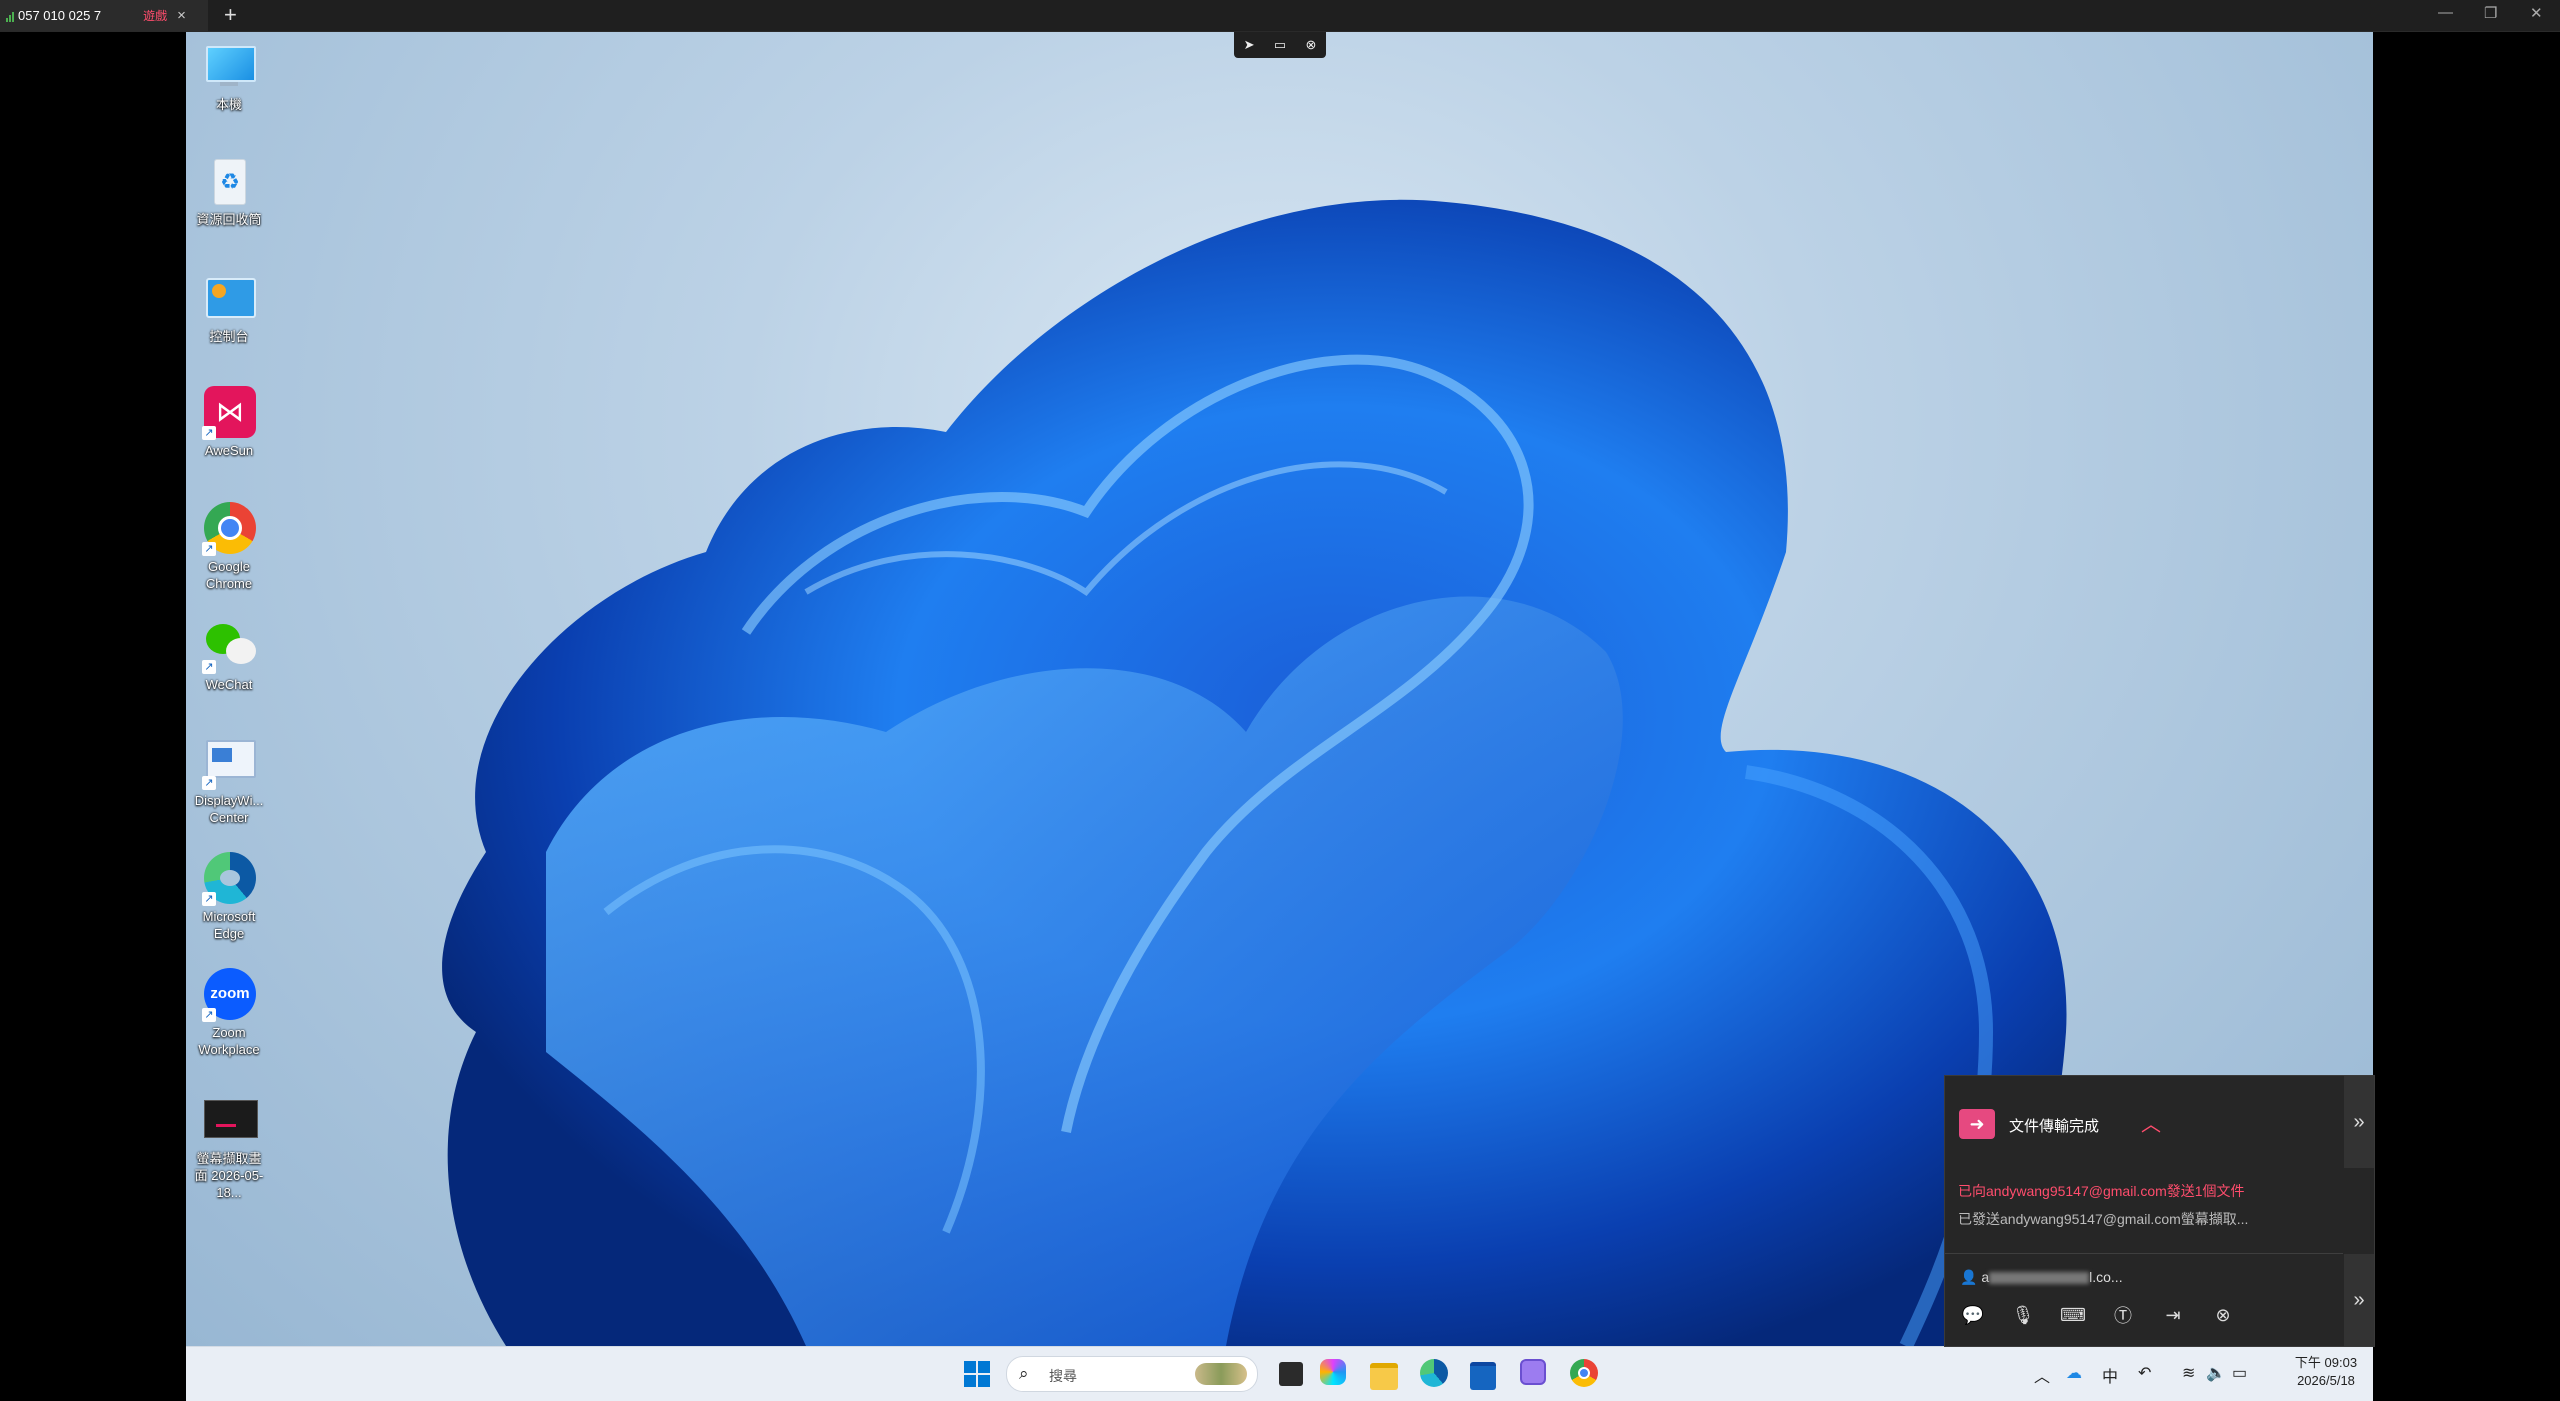  What do you see at coordinates (229, 809) in the screenshot?
I see `desktop-icon-label: DisplayWi... Center` at bounding box center [229, 809].